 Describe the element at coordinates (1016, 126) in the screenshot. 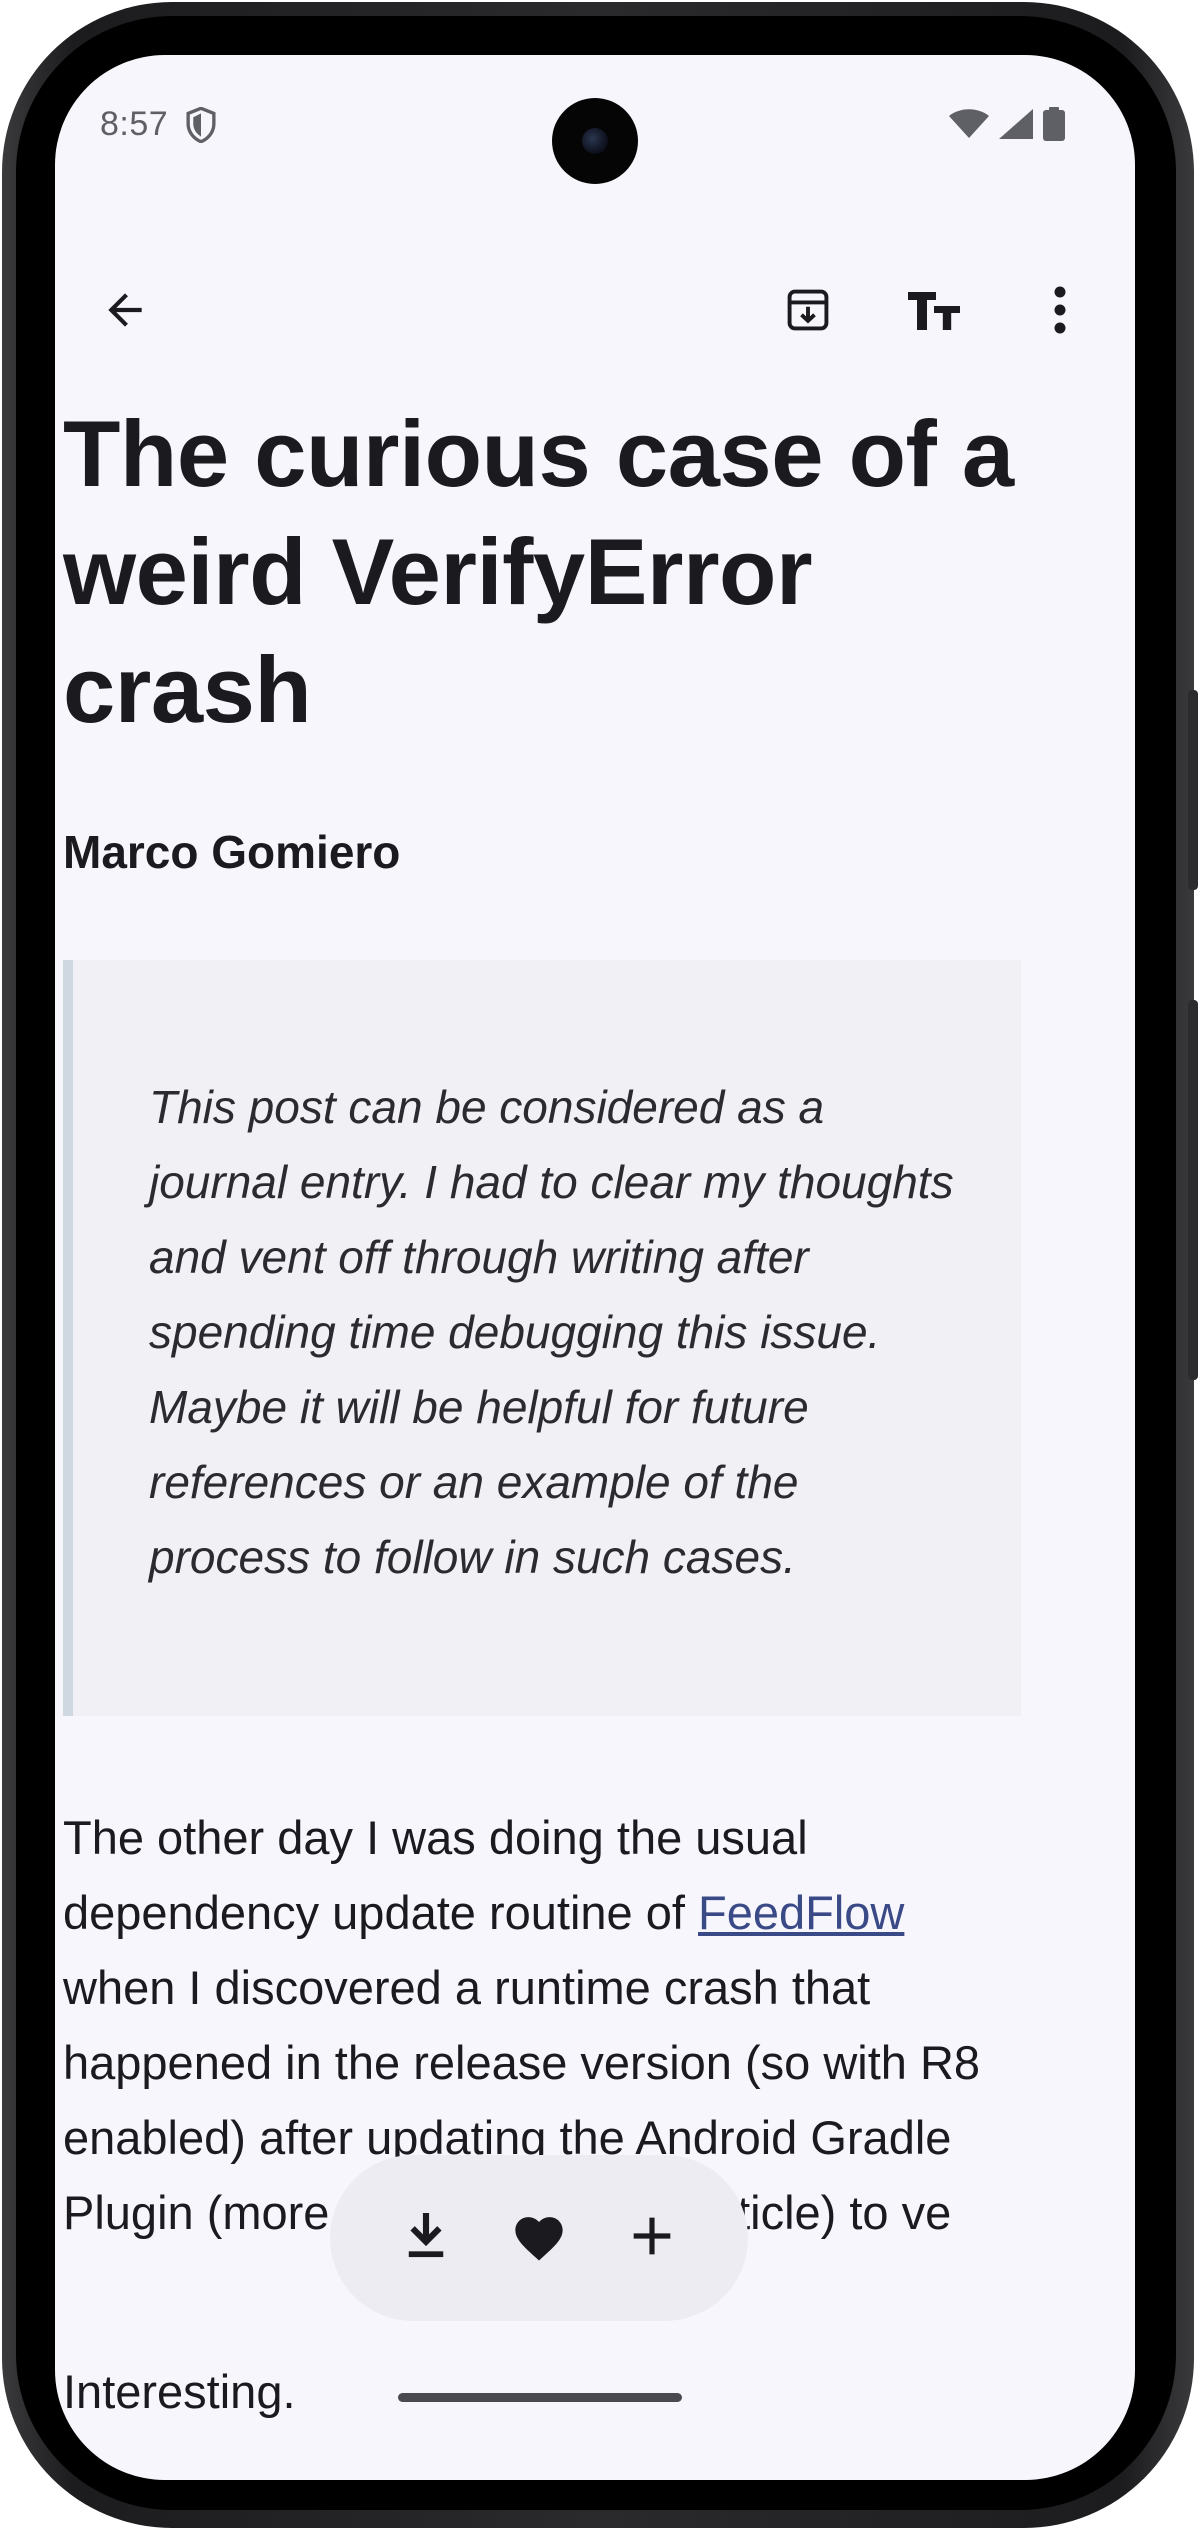

I see `signal-icon` at that location.